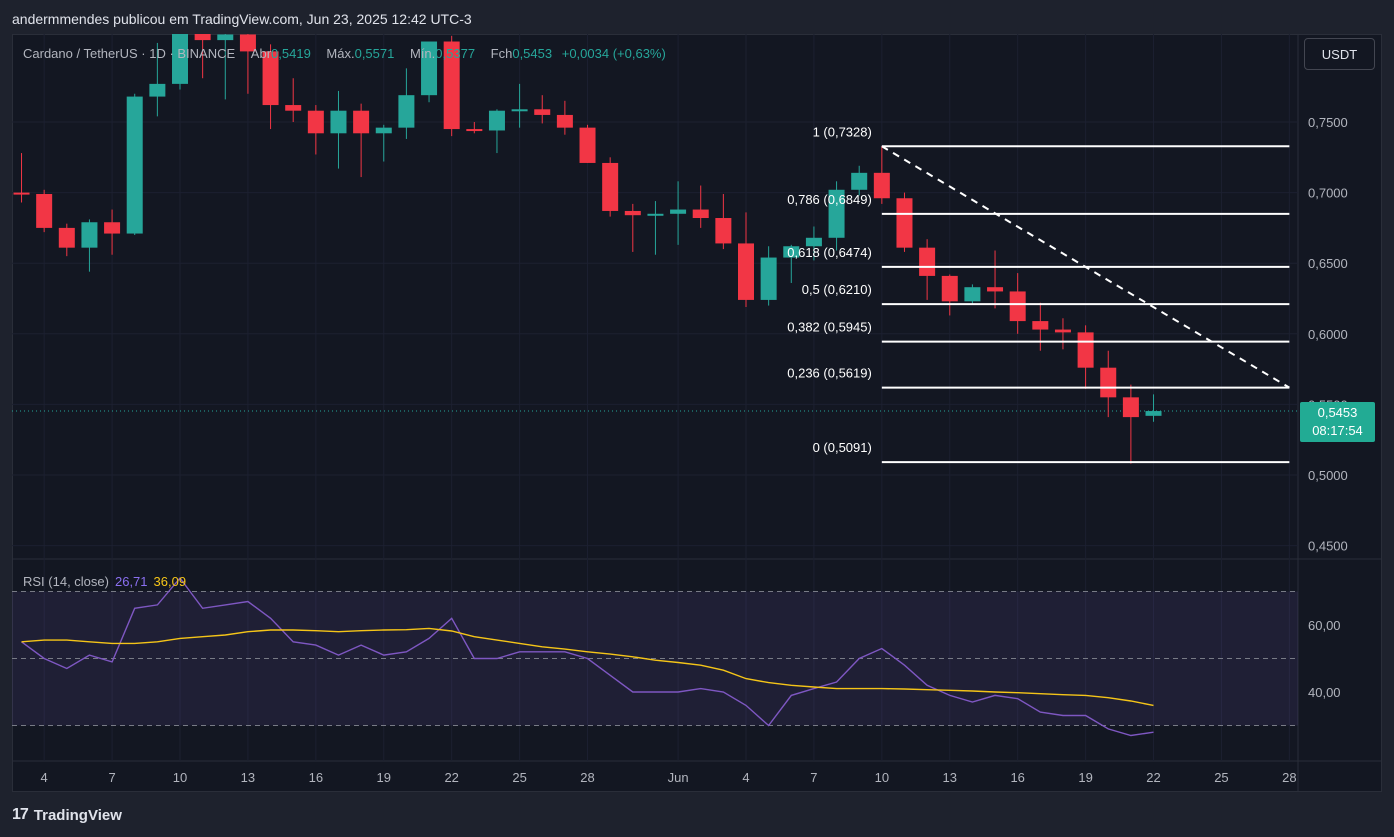  I want to click on price-tick-label: 0,4500, so click(1328, 546).